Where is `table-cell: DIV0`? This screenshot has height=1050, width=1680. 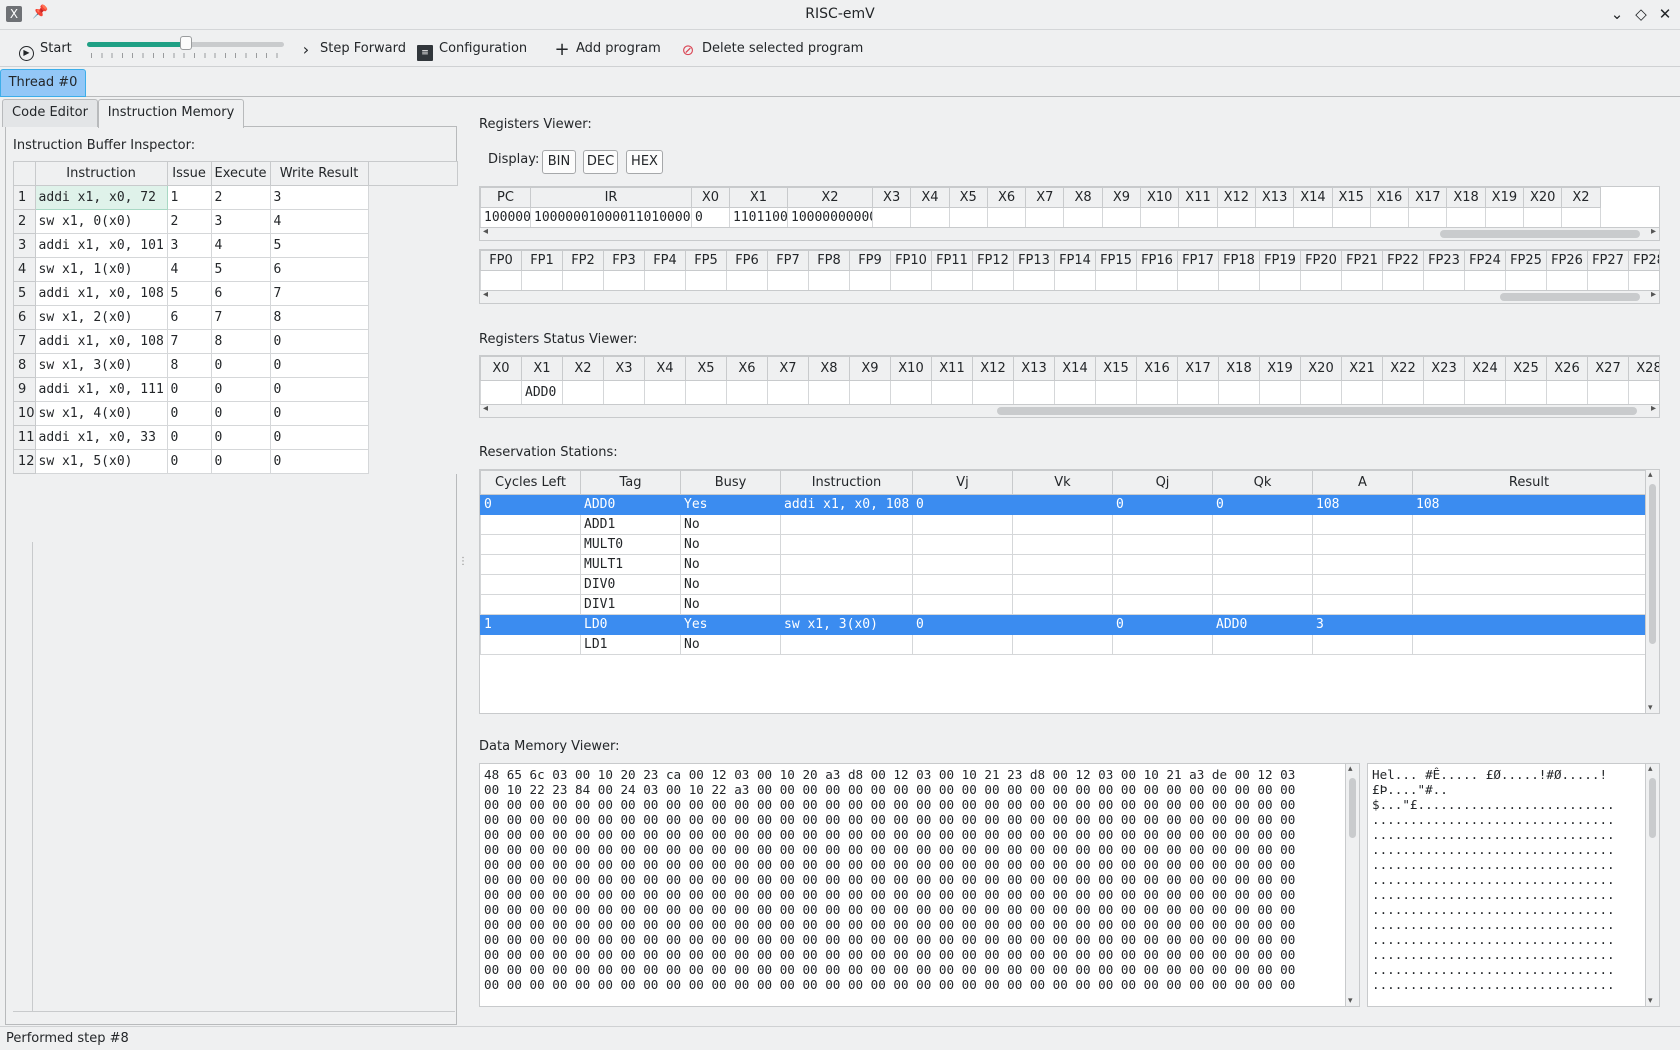
table-cell: DIV0 is located at coordinates (630, 584).